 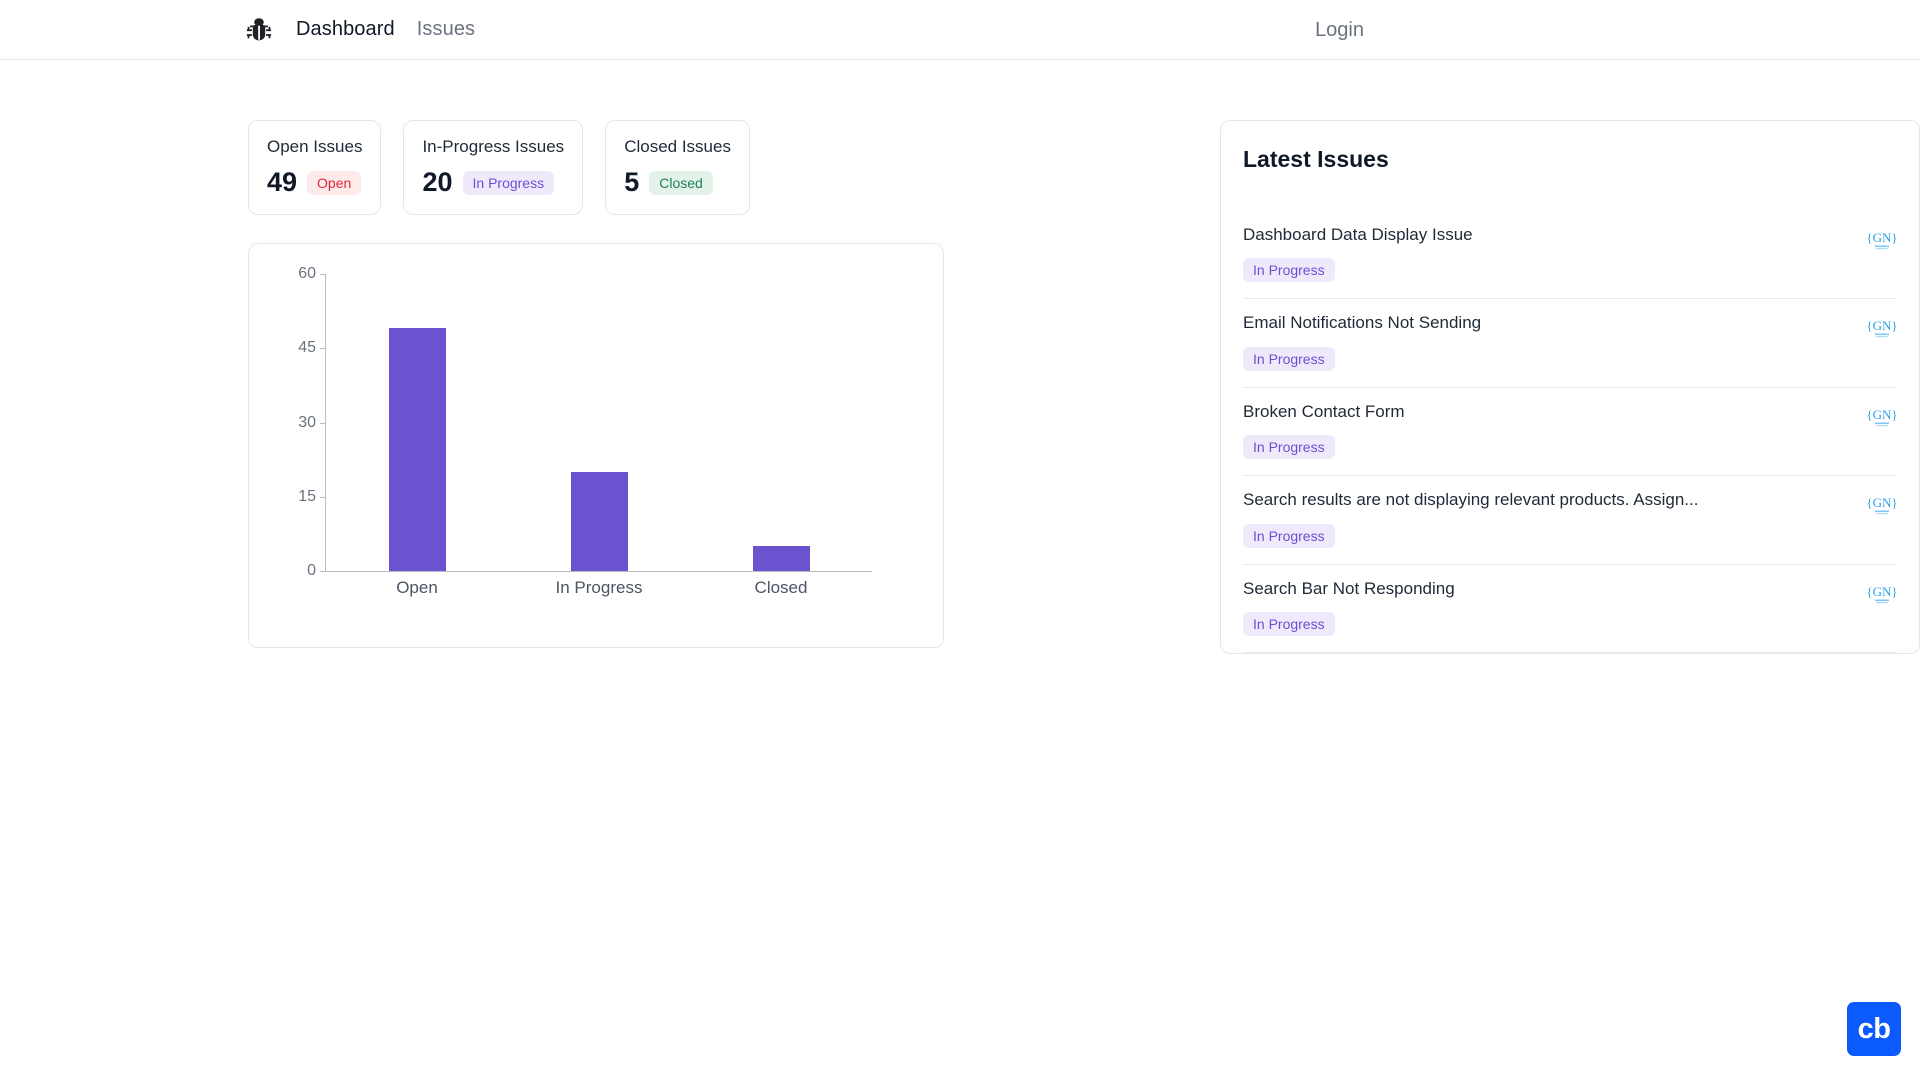 I want to click on stat-card-body: 20 In Progress, so click(x=493, y=182).